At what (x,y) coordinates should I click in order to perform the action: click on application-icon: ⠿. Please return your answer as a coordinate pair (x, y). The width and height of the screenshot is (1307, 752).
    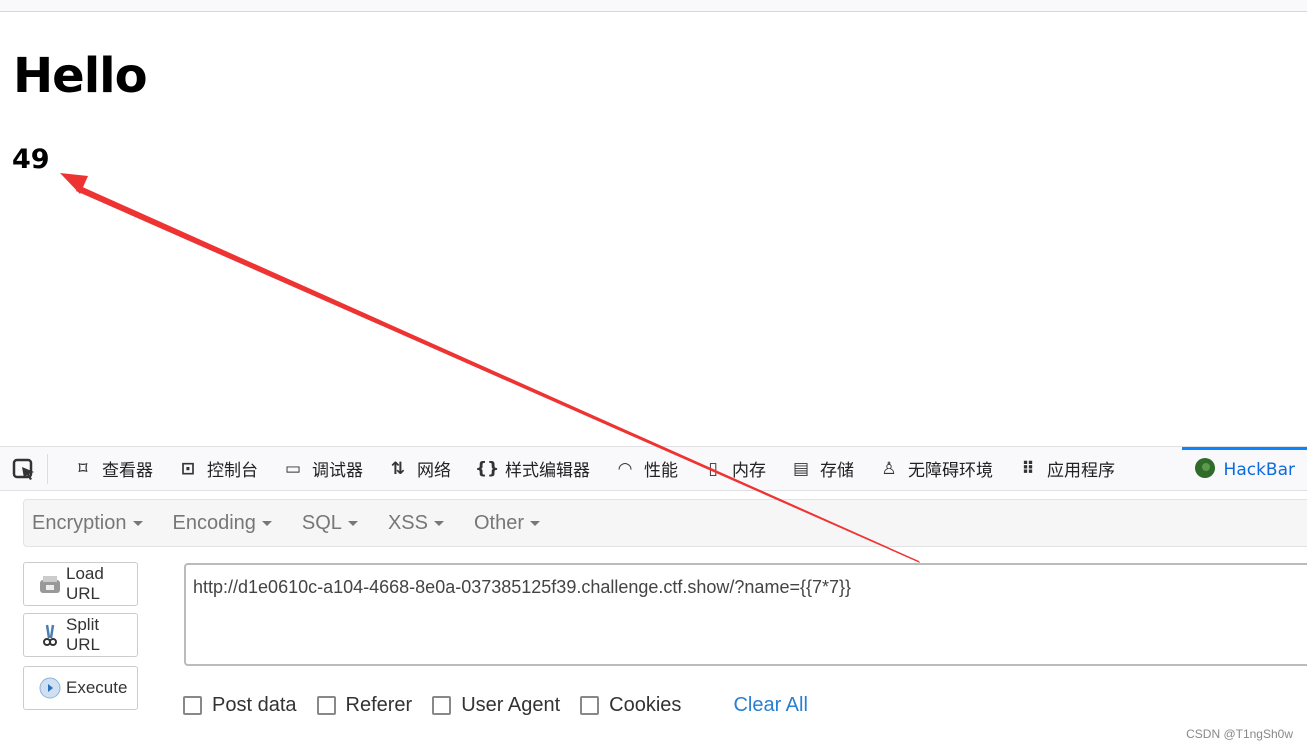
    Looking at the image, I should click on (1028, 468).